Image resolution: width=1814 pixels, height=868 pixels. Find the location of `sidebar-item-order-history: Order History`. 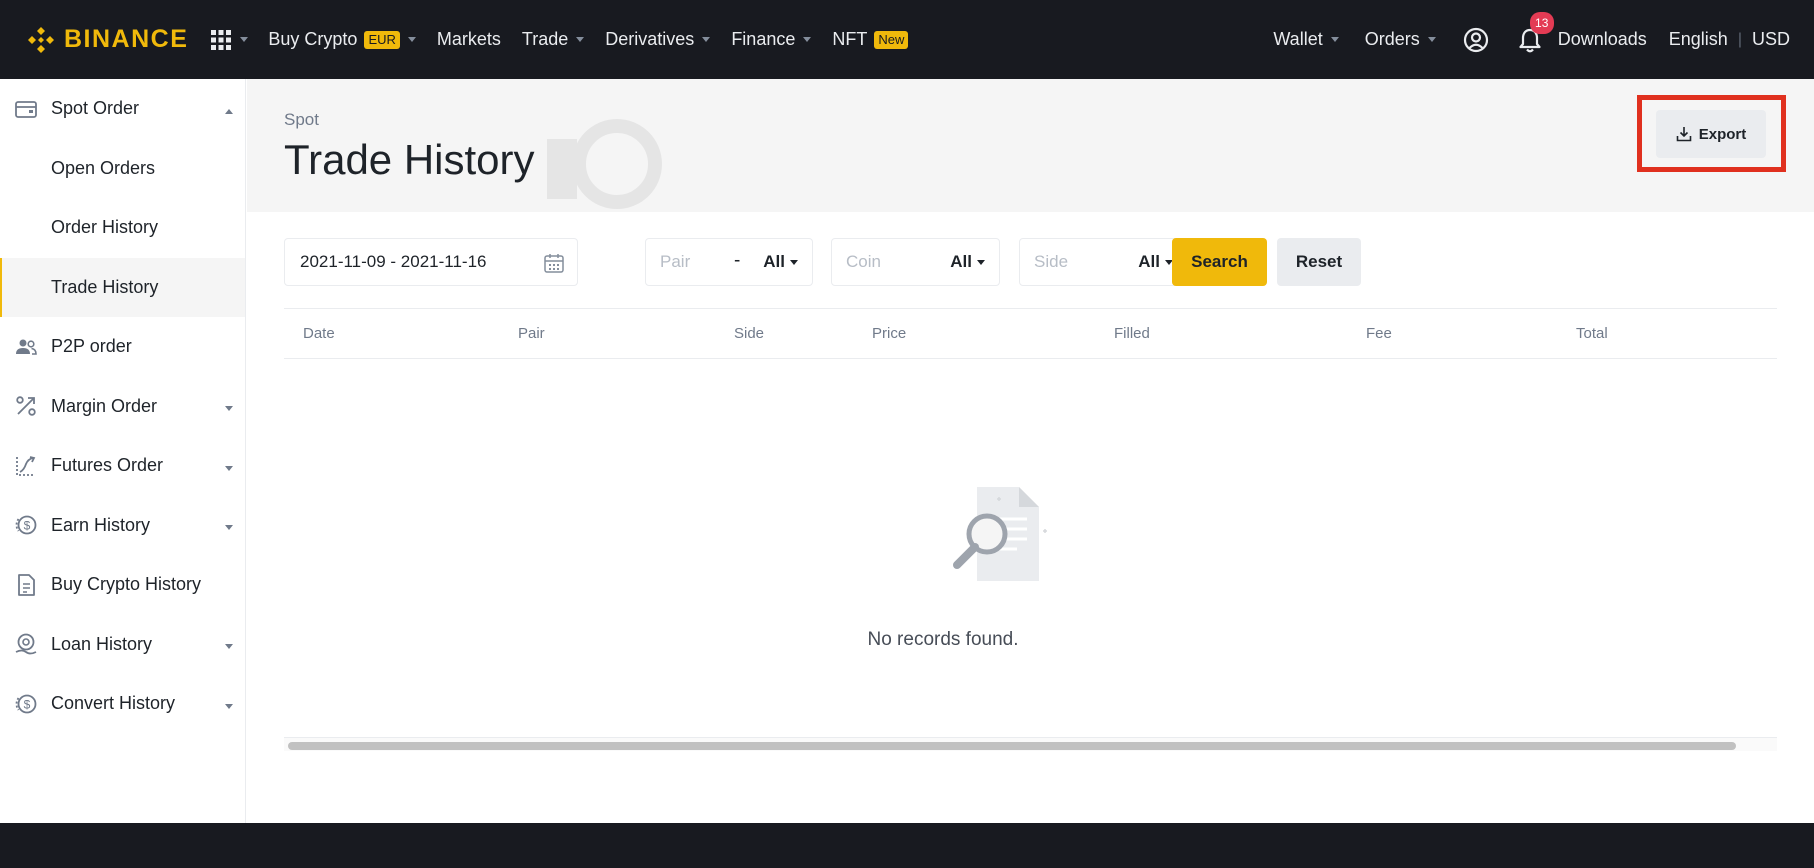

sidebar-item-order-history: Order History is located at coordinates (122, 228).